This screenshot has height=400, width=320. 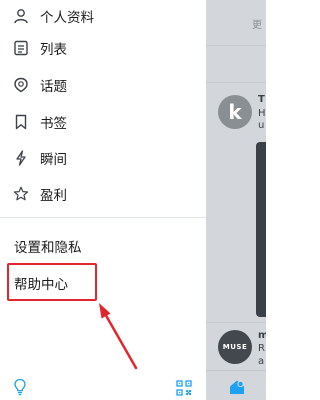 What do you see at coordinates (103, 17) in the screenshot?
I see `menu-item-profile: 个人资料` at bounding box center [103, 17].